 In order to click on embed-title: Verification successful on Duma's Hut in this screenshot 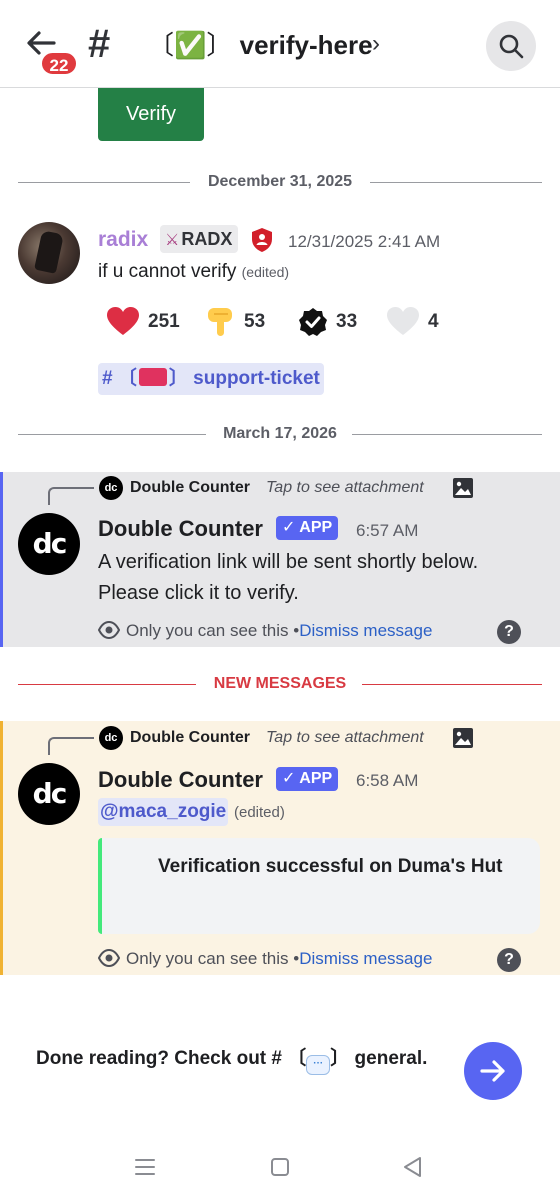, I will do `click(330, 866)`.